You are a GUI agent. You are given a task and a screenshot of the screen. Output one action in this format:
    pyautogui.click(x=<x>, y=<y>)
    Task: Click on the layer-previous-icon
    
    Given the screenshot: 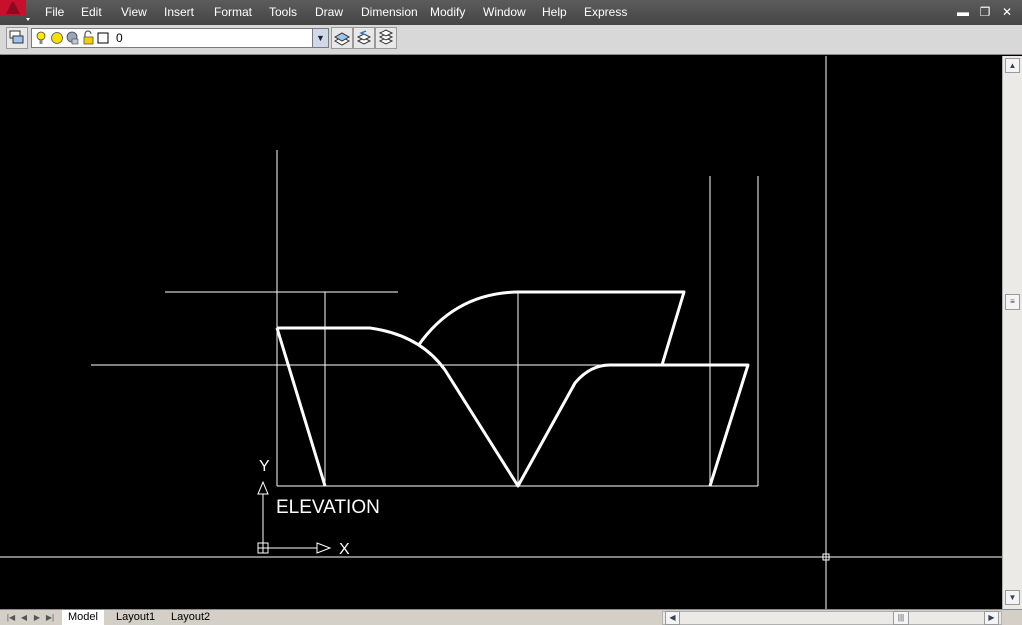 What is the action you would take?
    pyautogui.click(x=364, y=37)
    